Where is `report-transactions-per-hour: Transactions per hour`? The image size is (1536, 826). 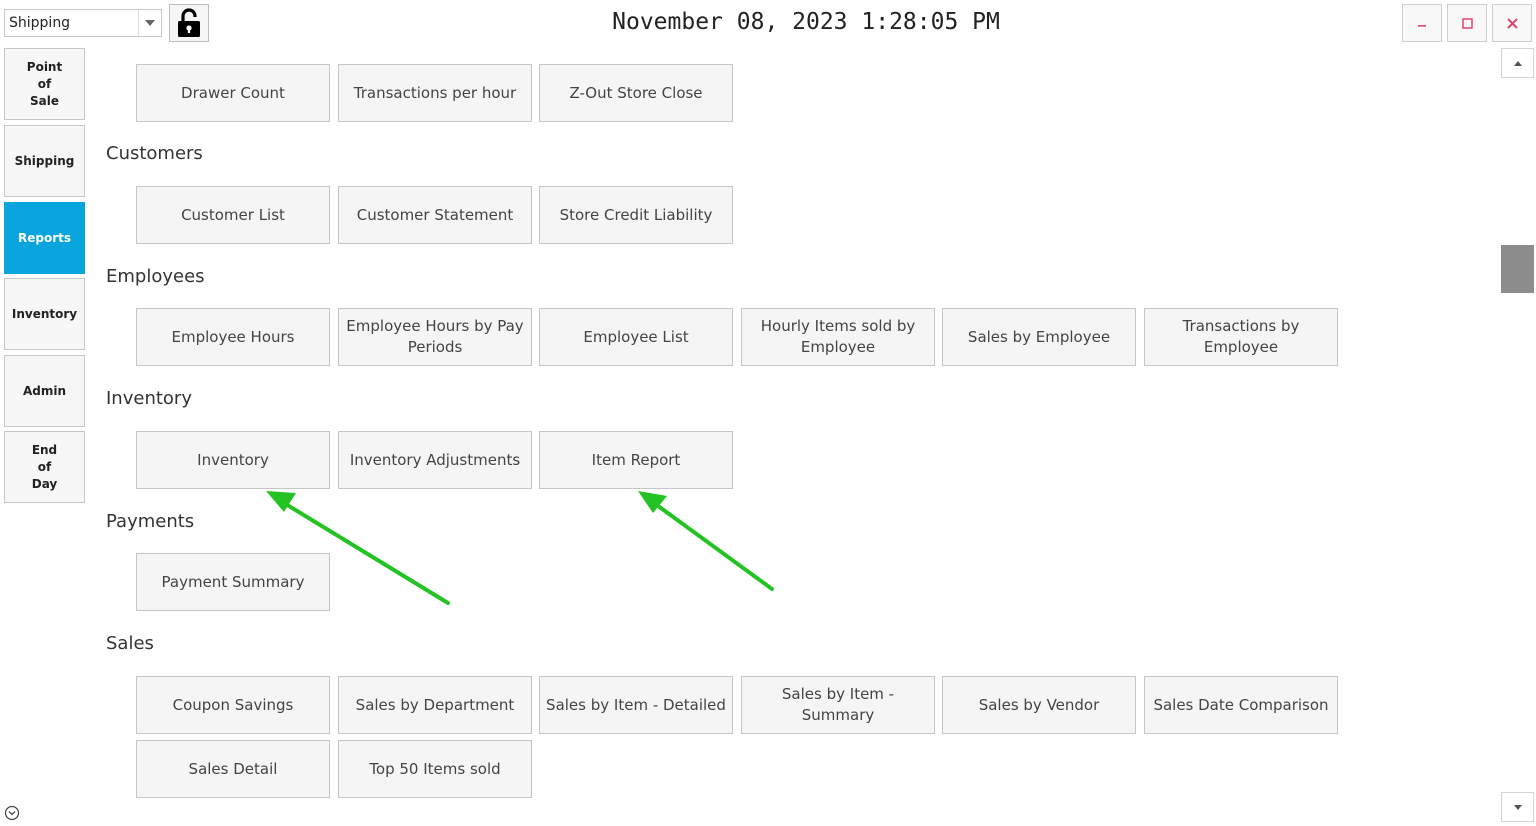
report-transactions-per-hour: Transactions per hour is located at coordinates (435, 93).